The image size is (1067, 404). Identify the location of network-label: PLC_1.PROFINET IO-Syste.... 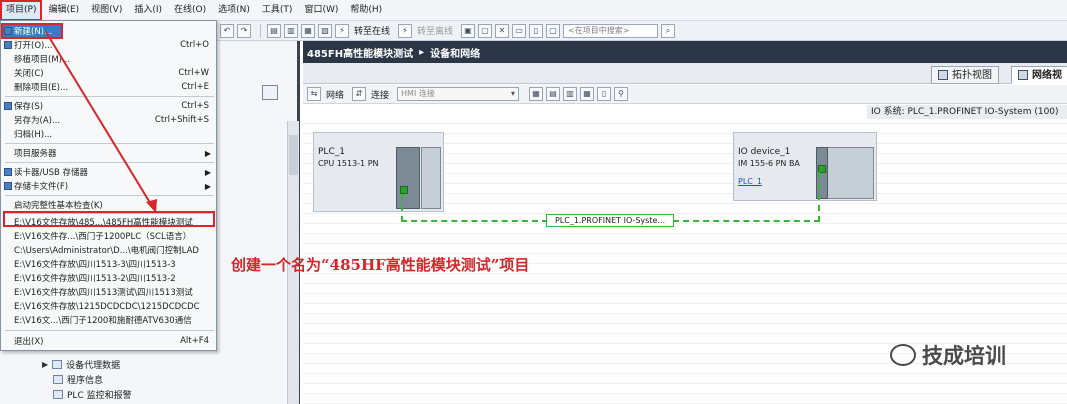
(610, 220).